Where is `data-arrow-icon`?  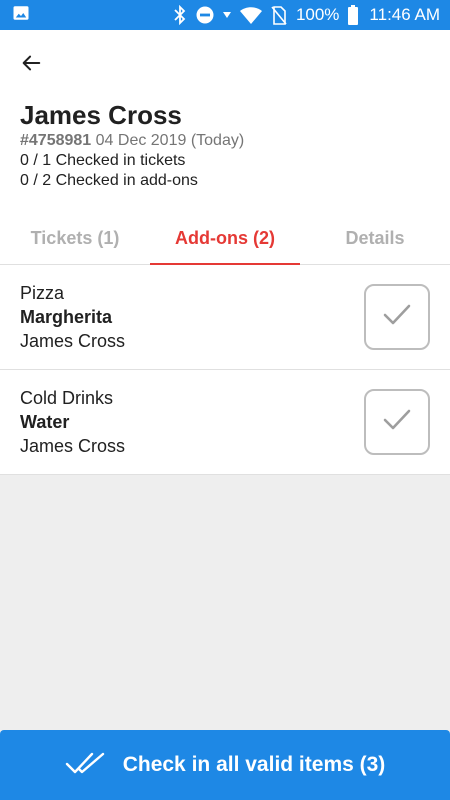
data-arrow-icon is located at coordinates (226, 15).